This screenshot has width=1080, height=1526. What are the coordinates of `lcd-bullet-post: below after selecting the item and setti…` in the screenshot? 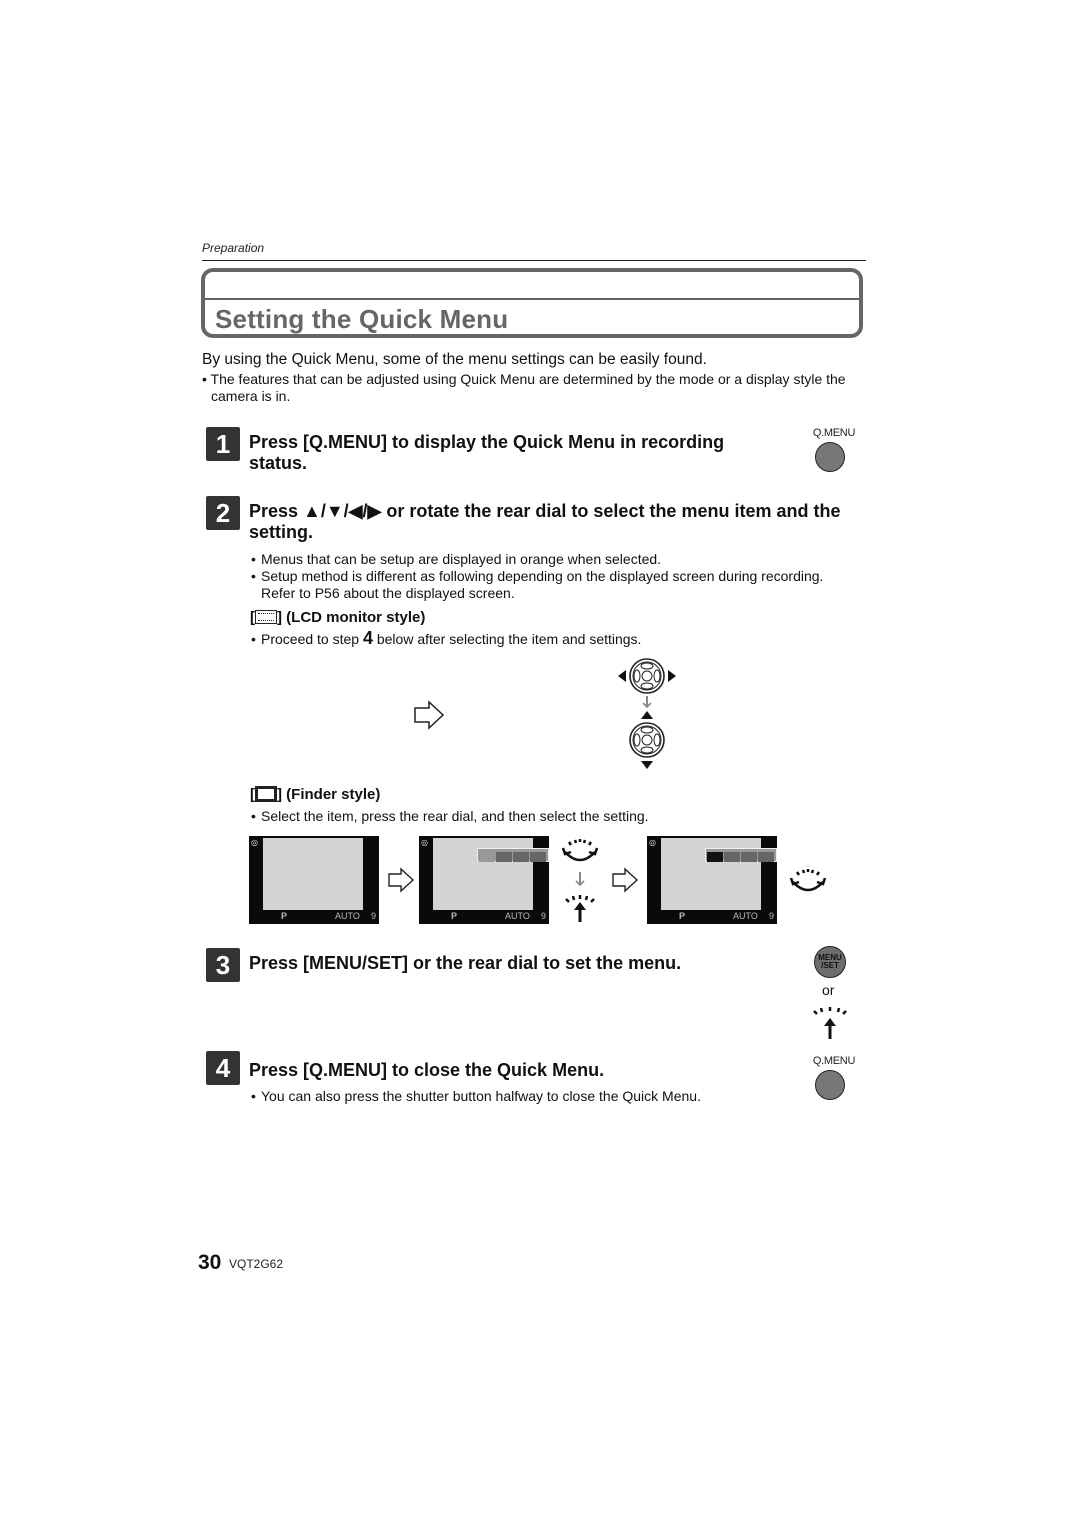 It's located at (507, 639).